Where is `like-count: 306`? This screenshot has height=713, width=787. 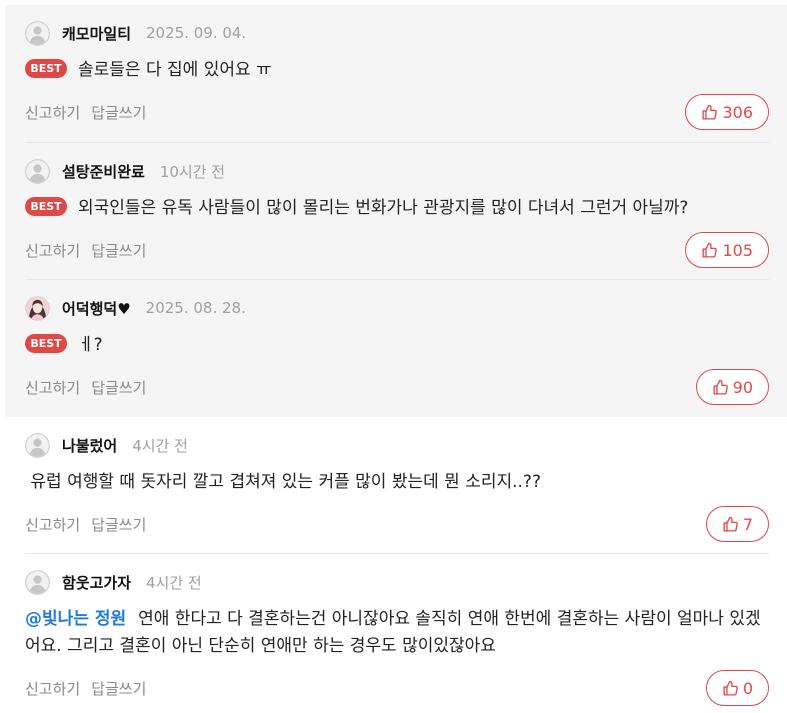 like-count: 306 is located at coordinates (737, 112).